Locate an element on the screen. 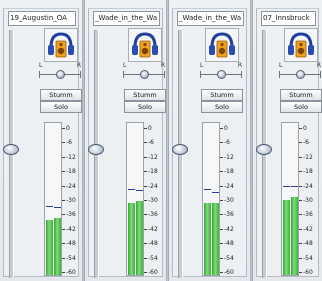 Image resolution: width=322 pixels, height=281 pixels. track-name-field: 07_Innsbruck is located at coordinates (288, 18).